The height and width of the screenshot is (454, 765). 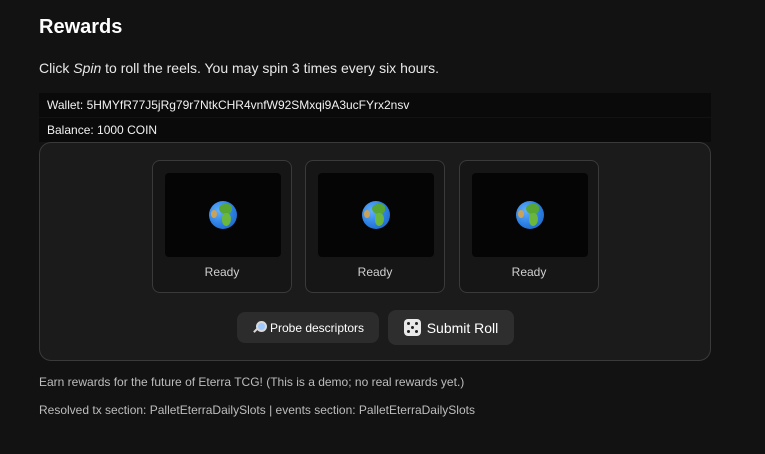 I want to click on submit-roll-label: Submit Roll, so click(x=462, y=327).